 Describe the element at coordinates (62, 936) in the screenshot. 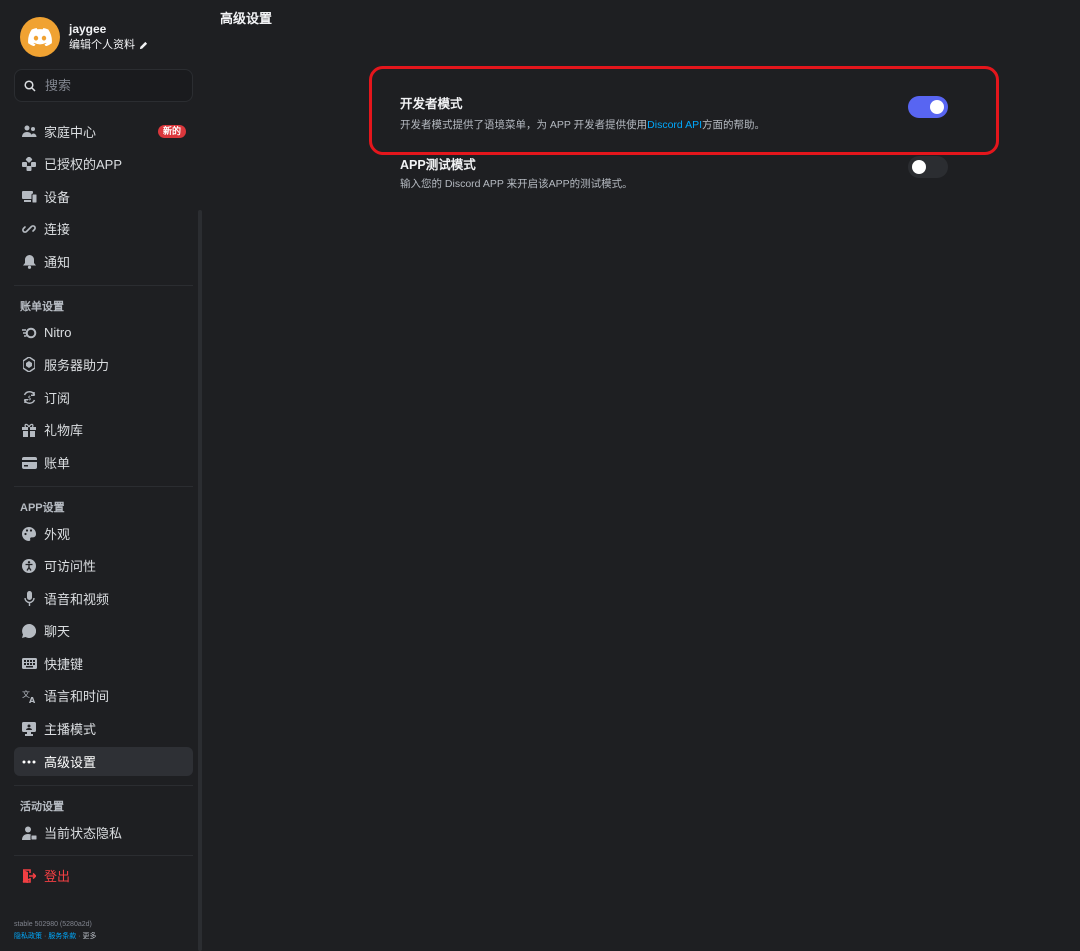

I see `terms-of-service-link: 服务条款` at that location.